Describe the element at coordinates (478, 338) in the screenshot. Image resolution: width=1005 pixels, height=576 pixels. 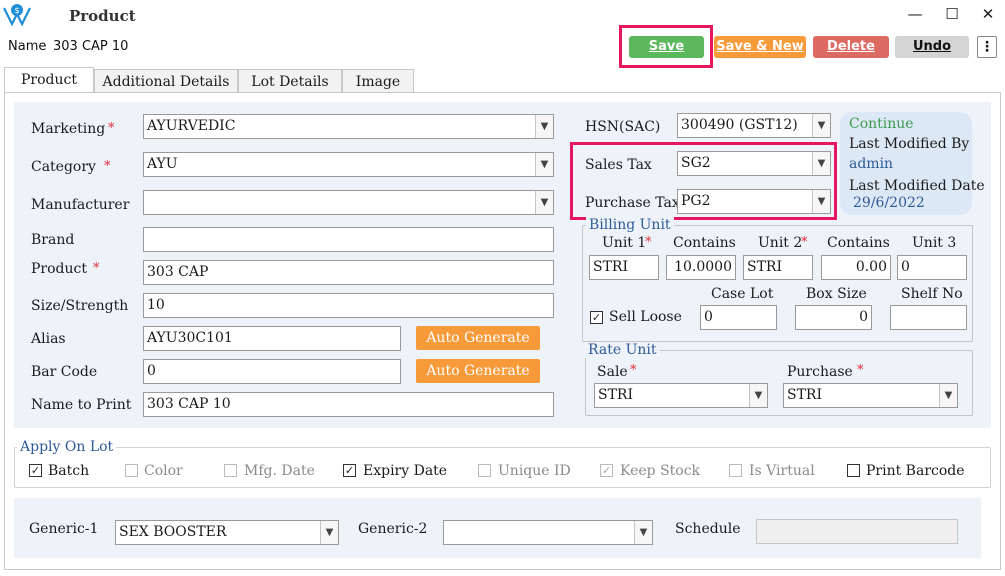
I see `alias-auto-generate-button: Auto Generate` at that location.